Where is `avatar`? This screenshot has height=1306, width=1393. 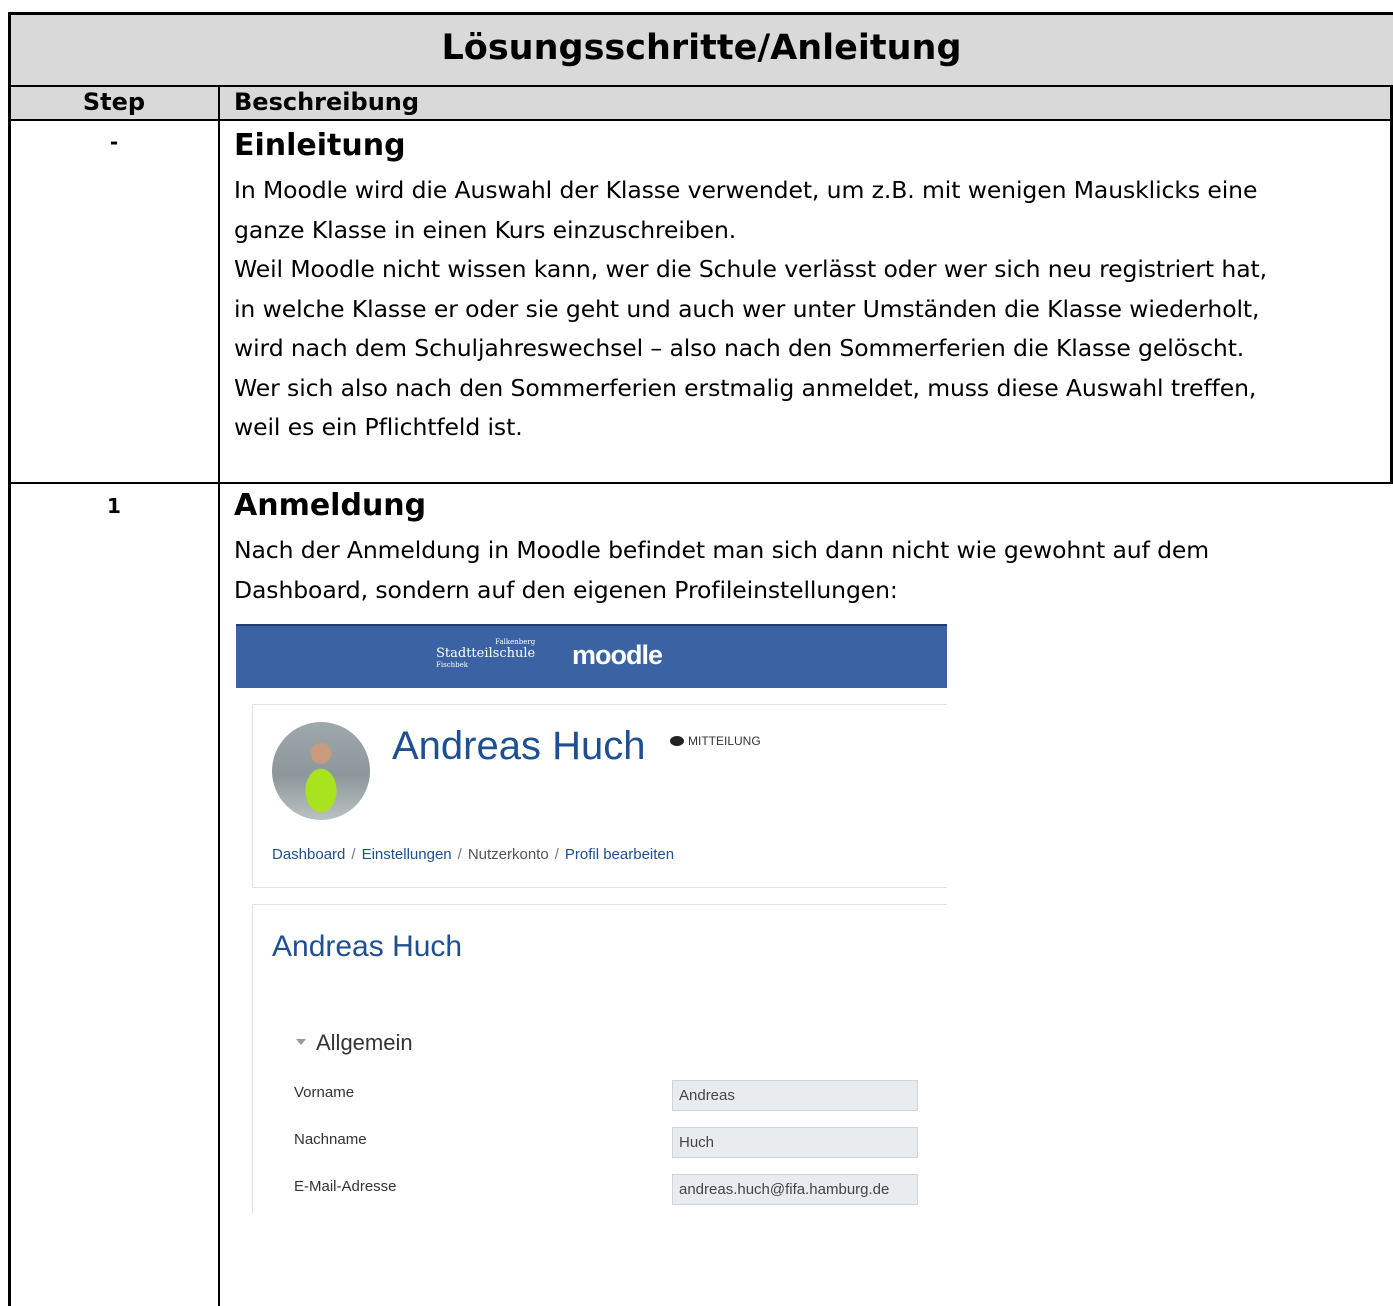
avatar is located at coordinates (321, 771).